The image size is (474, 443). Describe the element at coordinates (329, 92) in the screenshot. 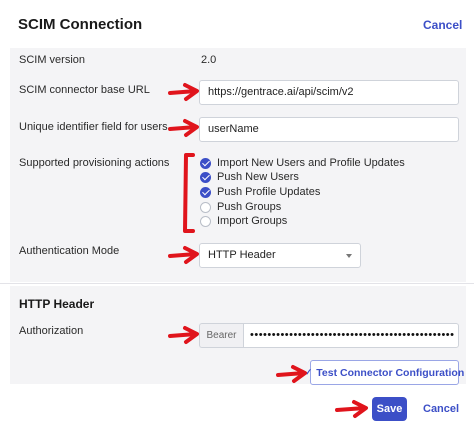

I see `base-url-input: https://gentrace.ai/api/scim/v2` at that location.